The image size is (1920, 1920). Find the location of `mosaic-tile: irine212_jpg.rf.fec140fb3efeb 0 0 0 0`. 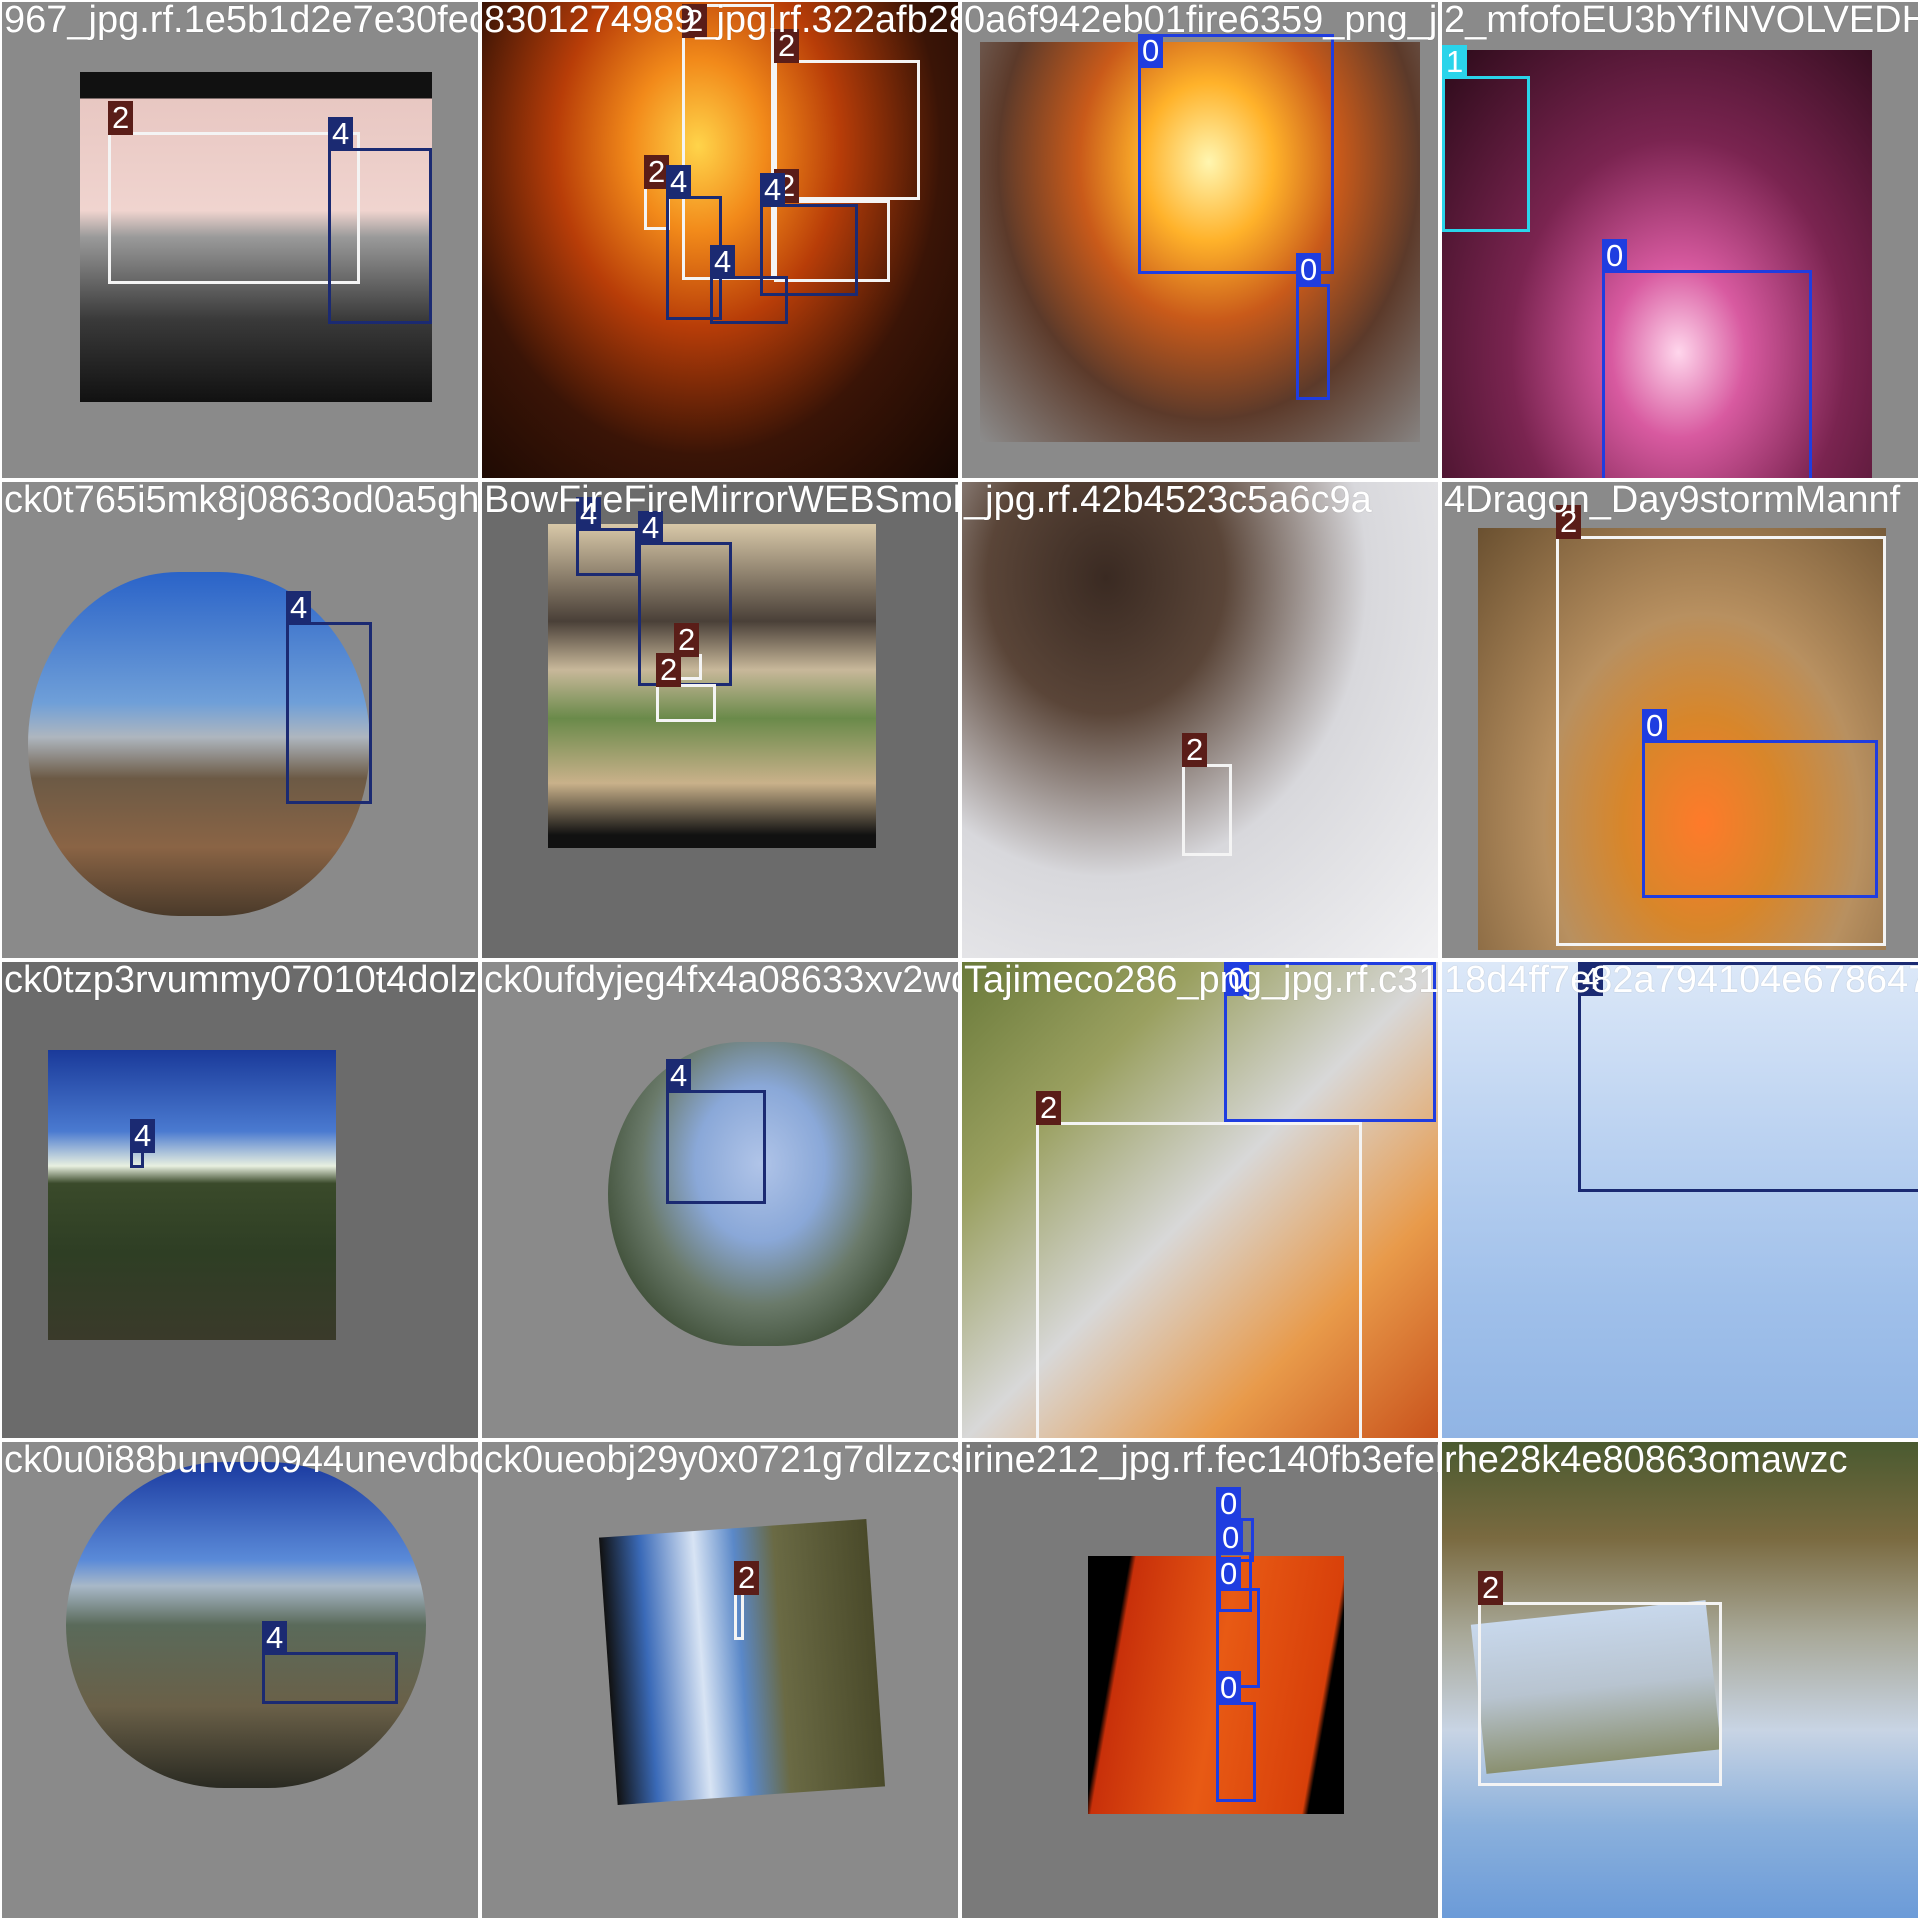

mosaic-tile: irine212_jpg.rf.fec140fb3efeb 0 0 0 0 is located at coordinates (1200, 1680).